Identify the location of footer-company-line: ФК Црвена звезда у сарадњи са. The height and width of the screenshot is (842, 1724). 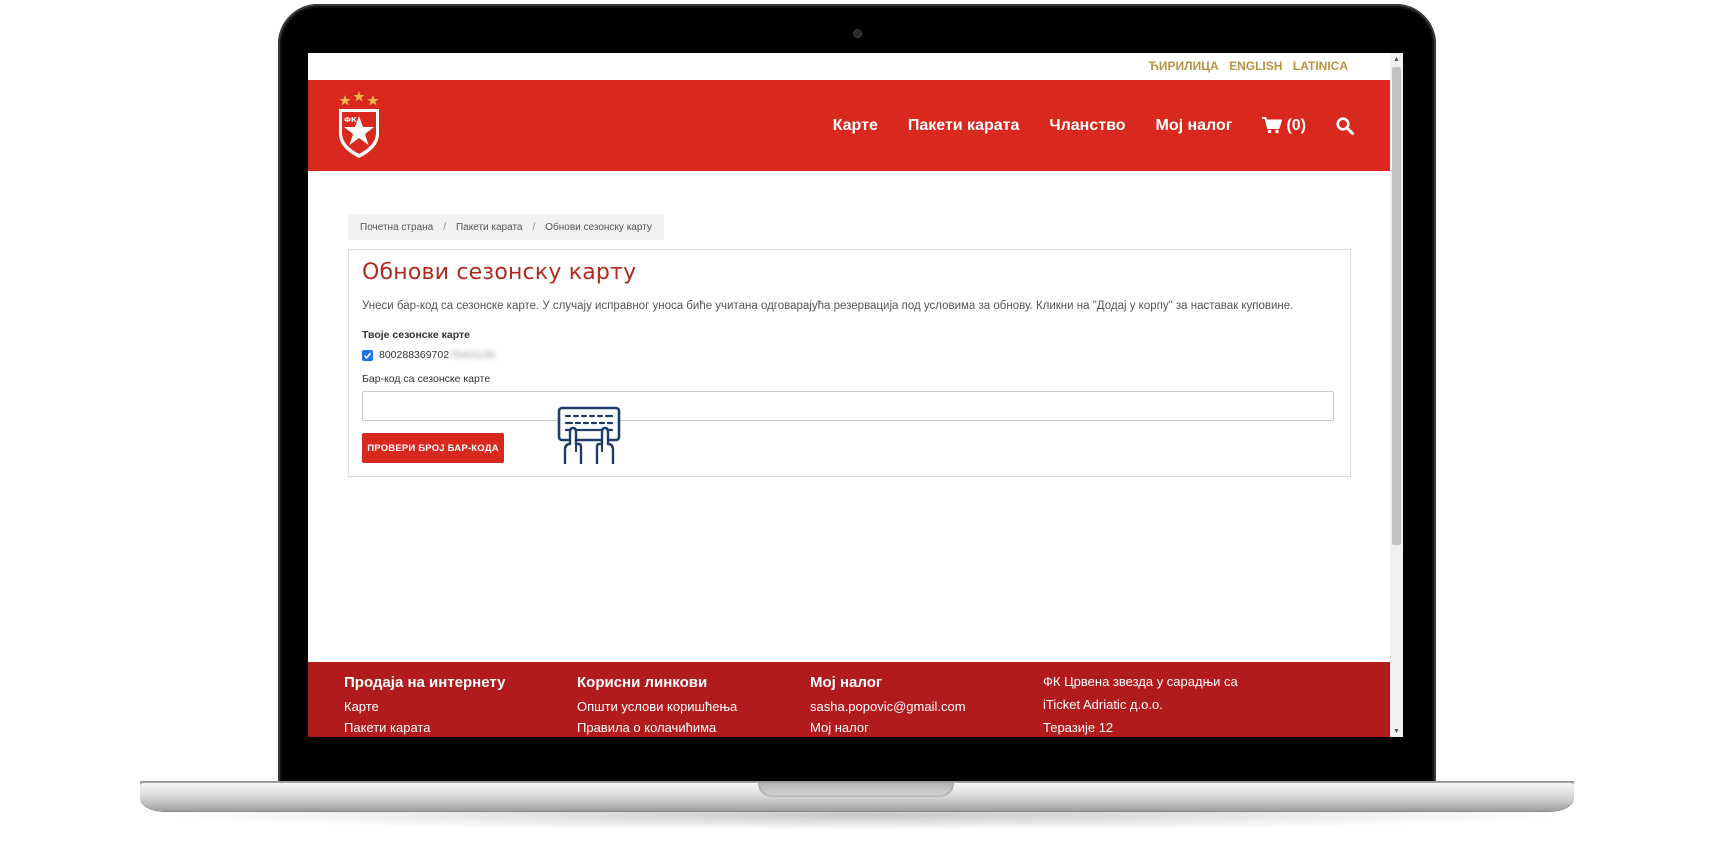
(1140, 681).